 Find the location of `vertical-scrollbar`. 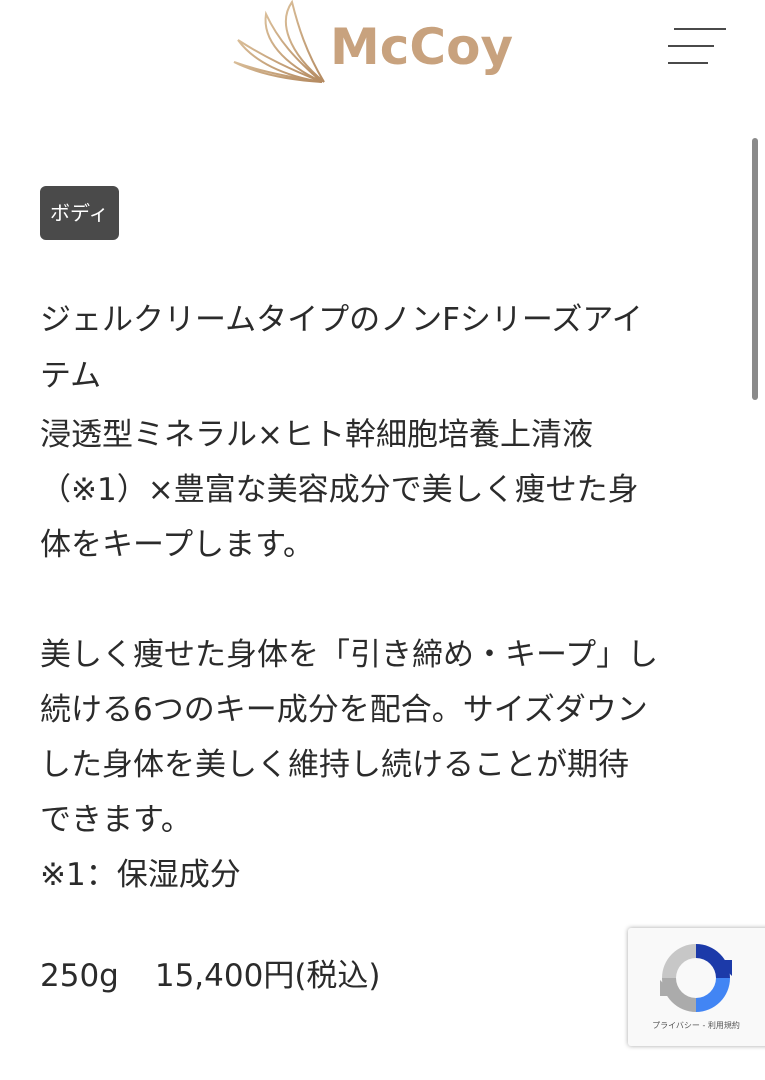

vertical-scrollbar is located at coordinates (755, 269).